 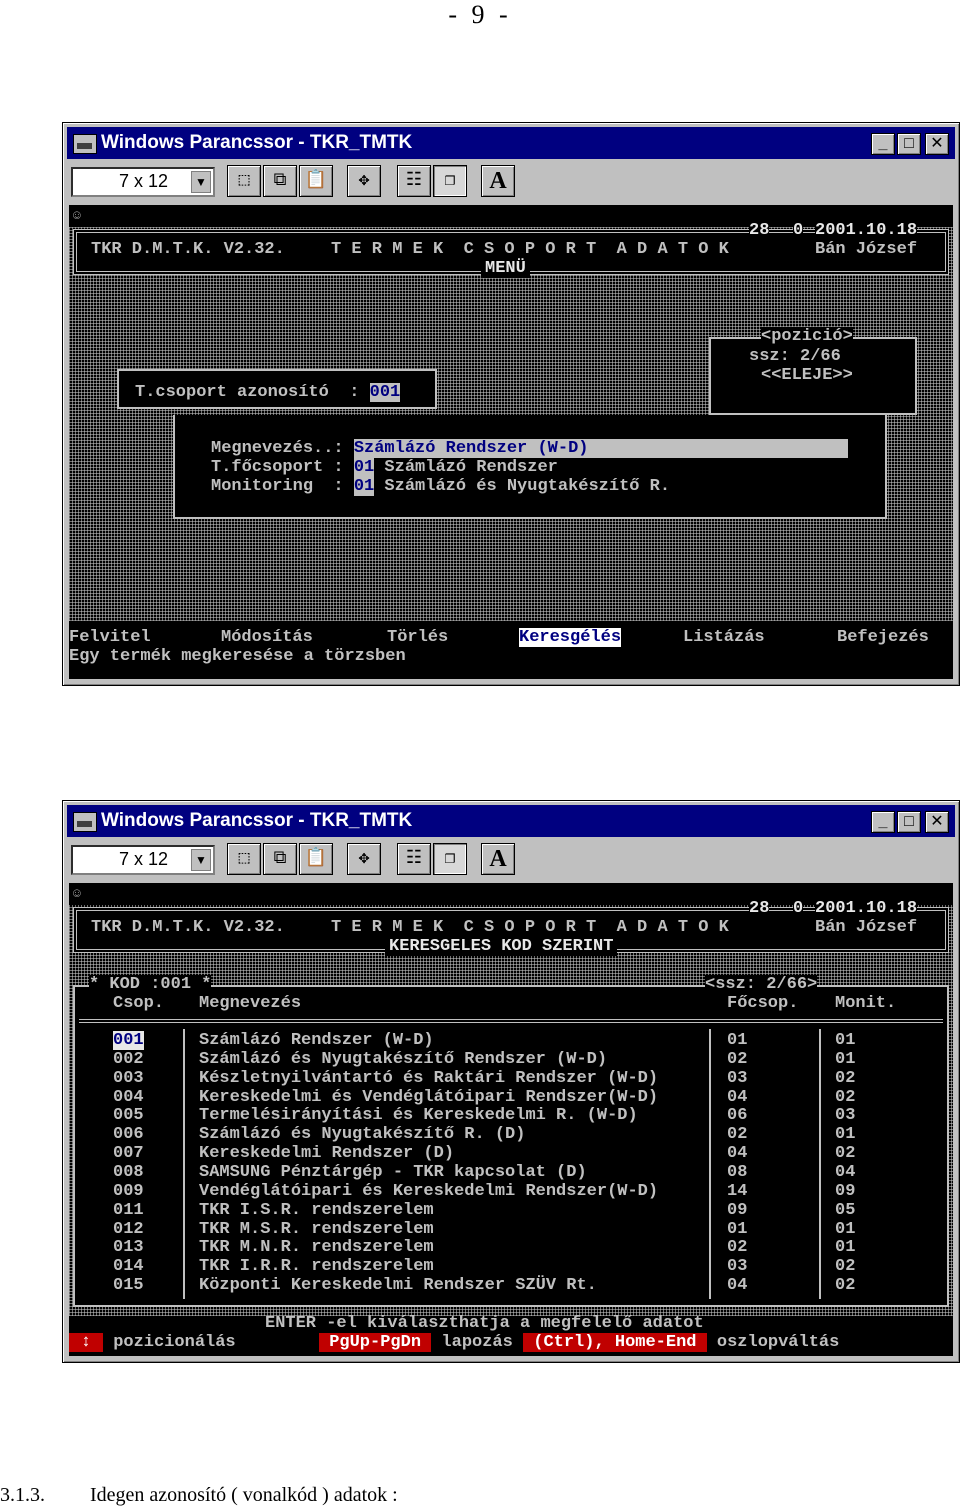 What do you see at coordinates (184, 1164) in the screenshot?
I see `column-divider` at bounding box center [184, 1164].